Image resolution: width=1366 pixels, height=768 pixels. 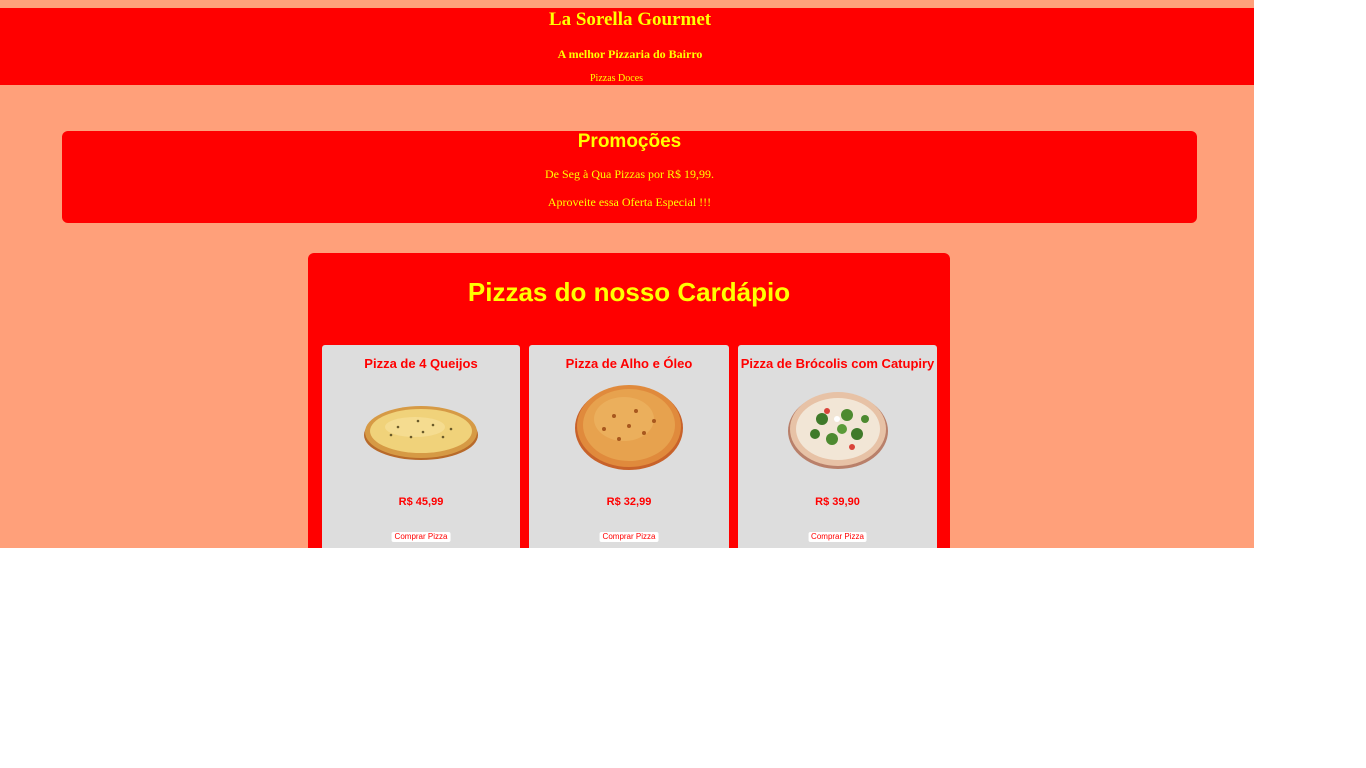 What do you see at coordinates (421, 363) in the screenshot?
I see `pizza-name: Pizza de 4 Queijos` at bounding box center [421, 363].